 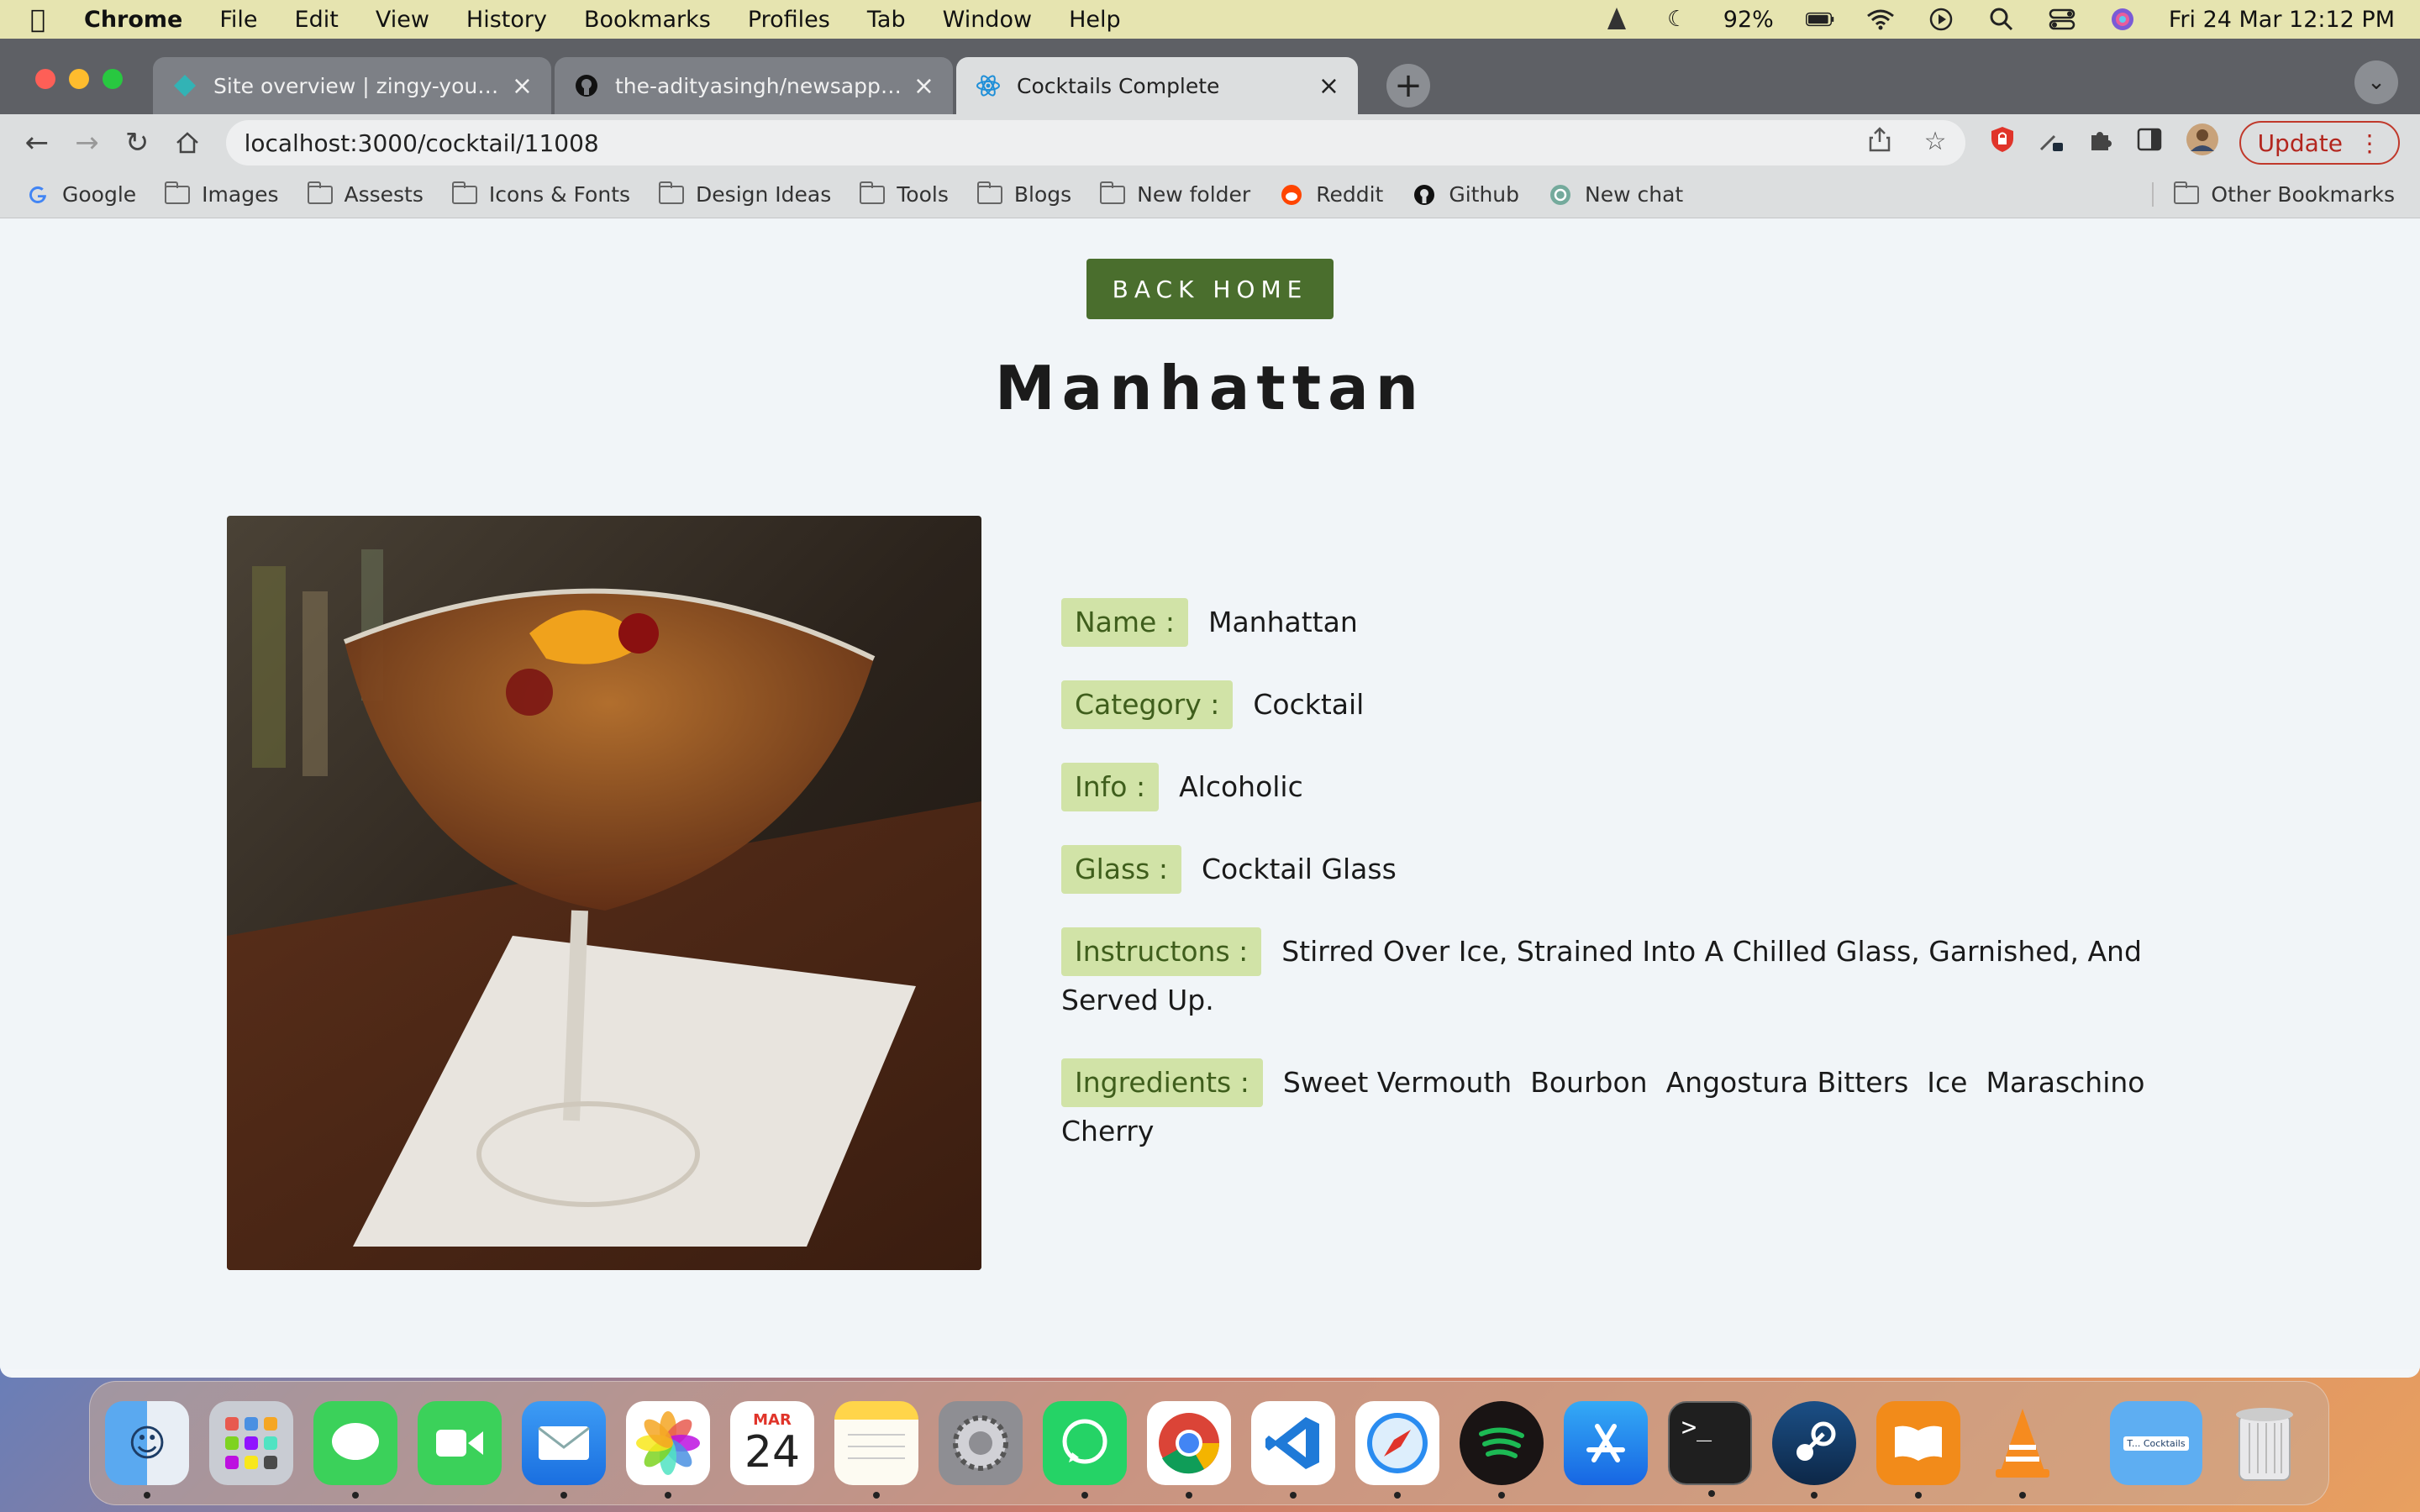 I want to click on profile-avatar, so click(x=2203, y=143).